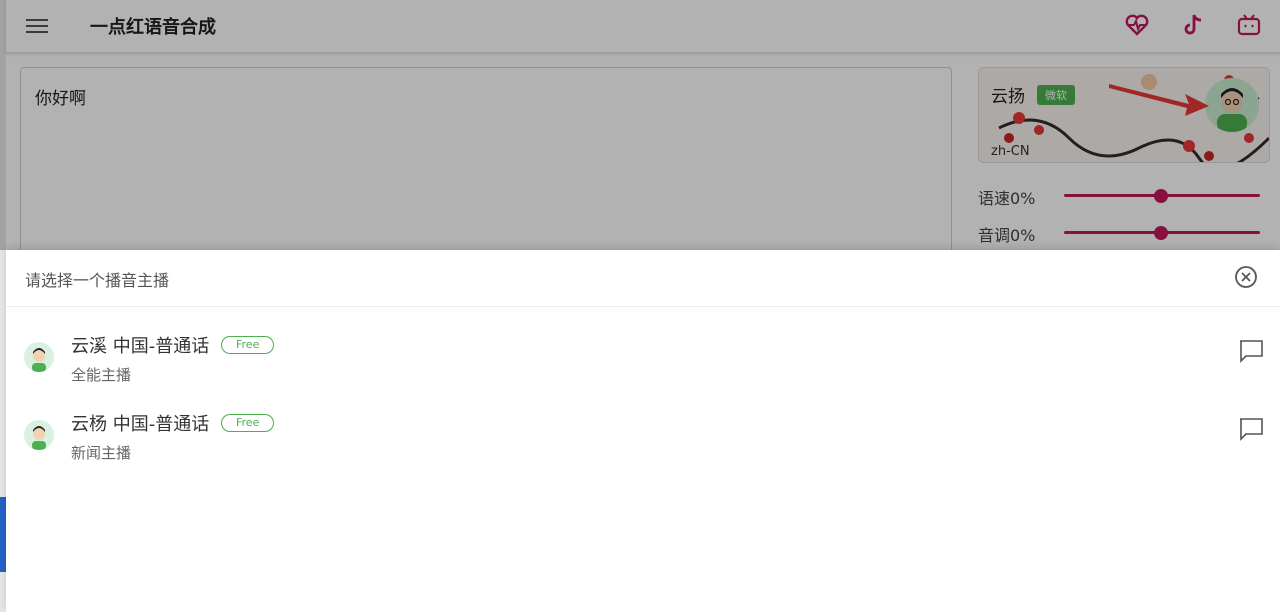 The width and height of the screenshot is (1280, 612). Describe the element at coordinates (140, 346) in the screenshot. I see `voice-item-name: 云溪 中国-普通话` at that location.